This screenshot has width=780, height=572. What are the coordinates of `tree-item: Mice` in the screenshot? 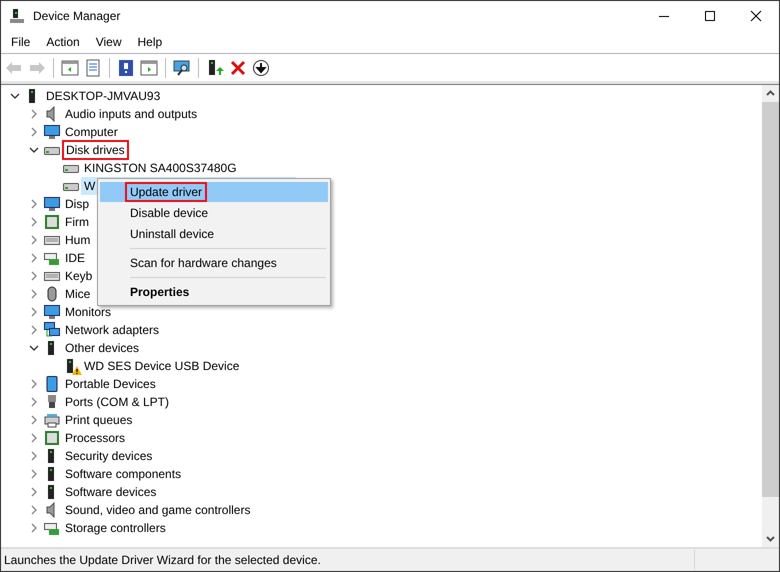 It's located at (78, 294).